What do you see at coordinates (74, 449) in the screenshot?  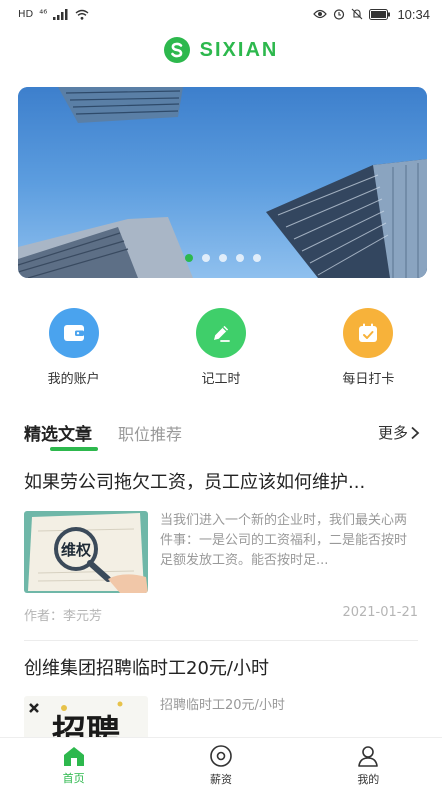 I see `tab-active-indicator` at bounding box center [74, 449].